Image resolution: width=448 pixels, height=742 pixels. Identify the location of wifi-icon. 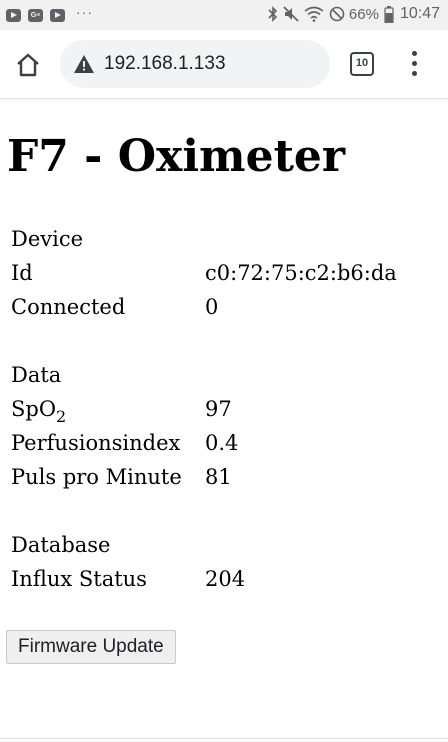
(314, 14).